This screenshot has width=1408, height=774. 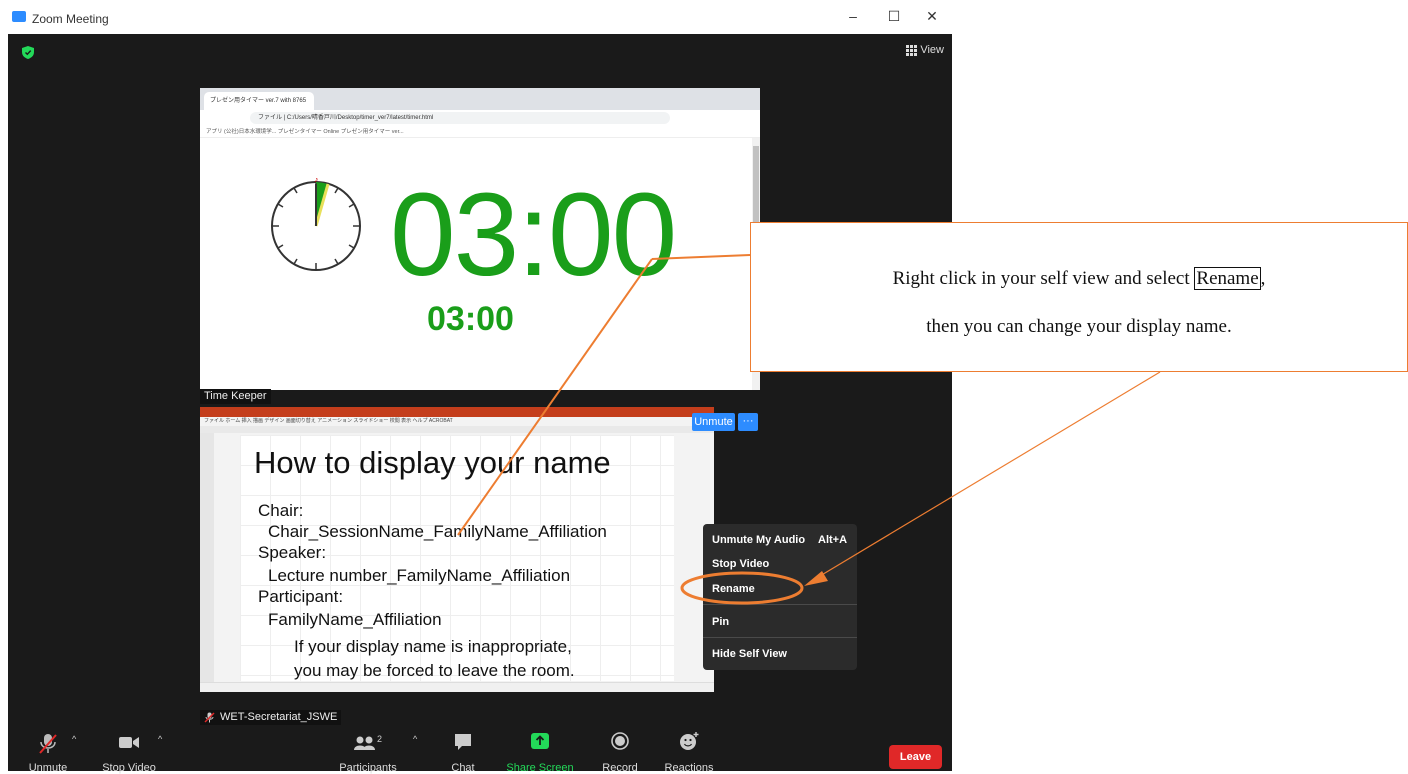 What do you see at coordinates (533, 235) in the screenshot?
I see `timer-main-display: 03:00` at bounding box center [533, 235].